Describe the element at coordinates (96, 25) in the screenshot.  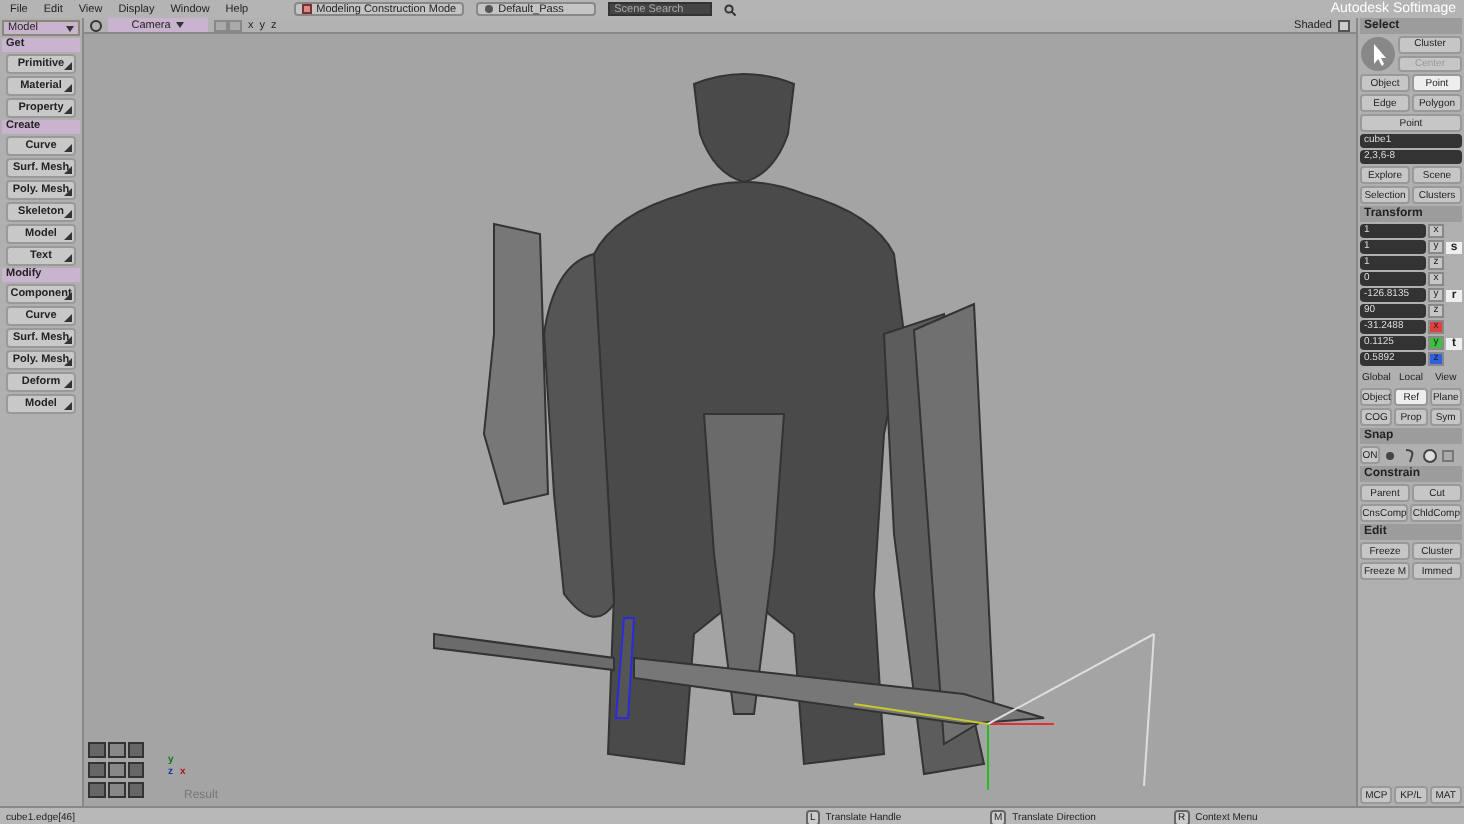
I see `camera-icon` at that location.